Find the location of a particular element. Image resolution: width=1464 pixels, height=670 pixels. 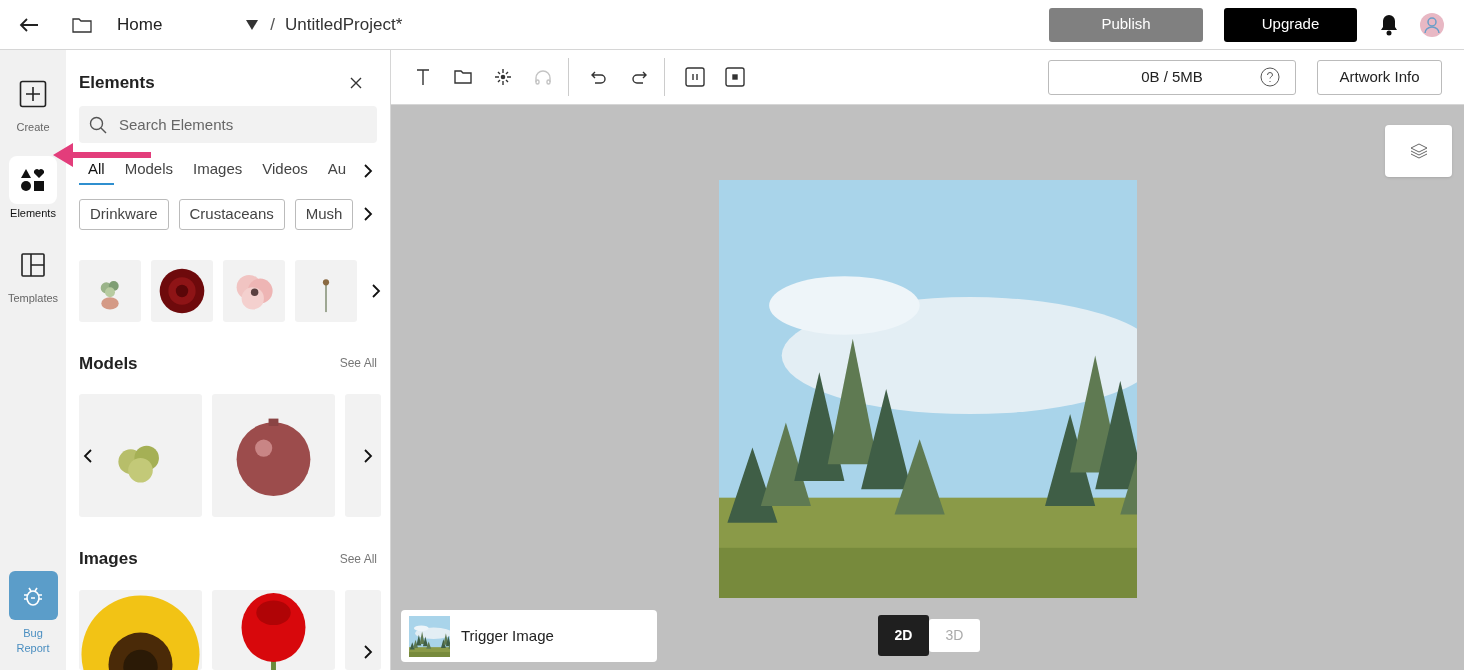

rail-item: Create is located at coordinates (33, 103).